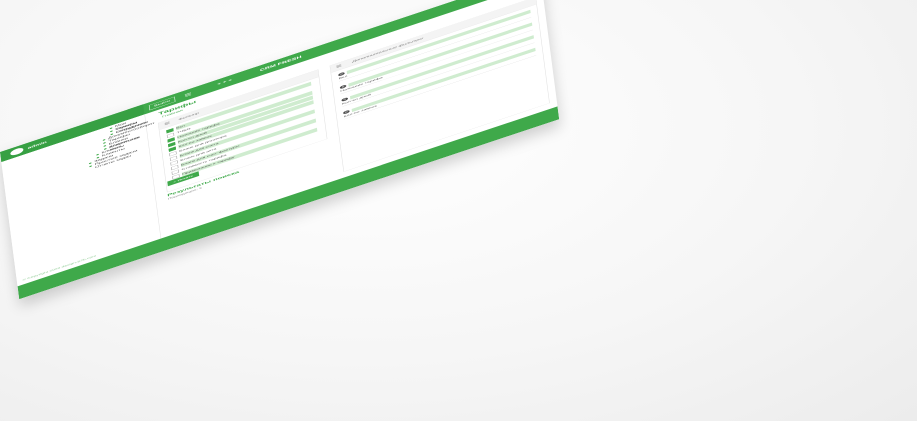 The image size is (917, 421). I want to click on filter-menu-icon: ☰, so click(167, 123).